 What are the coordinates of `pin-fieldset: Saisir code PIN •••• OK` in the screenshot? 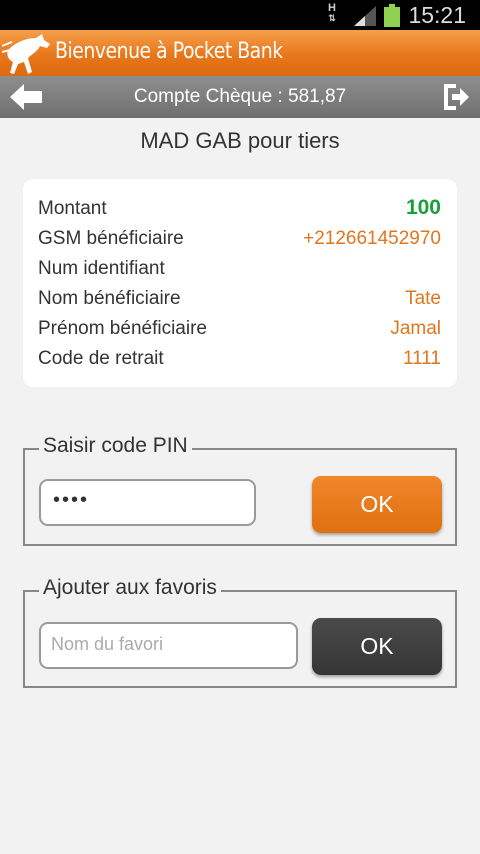 It's located at (240, 490).